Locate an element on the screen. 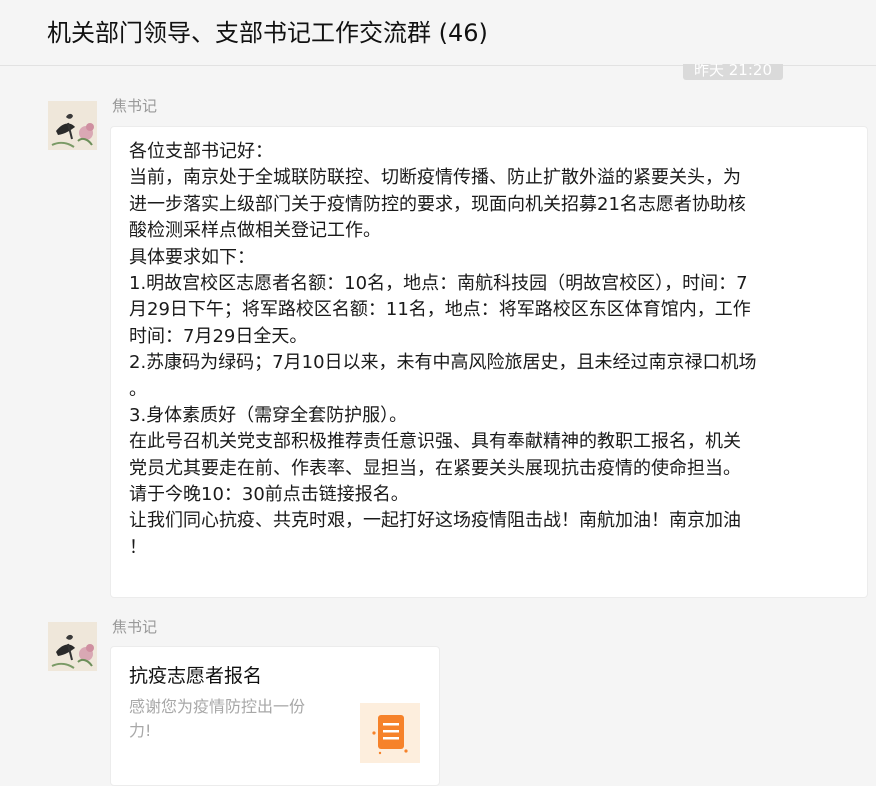  message-line: 请于今晚10：30前点击链接报名。 is located at coordinates (269, 495).